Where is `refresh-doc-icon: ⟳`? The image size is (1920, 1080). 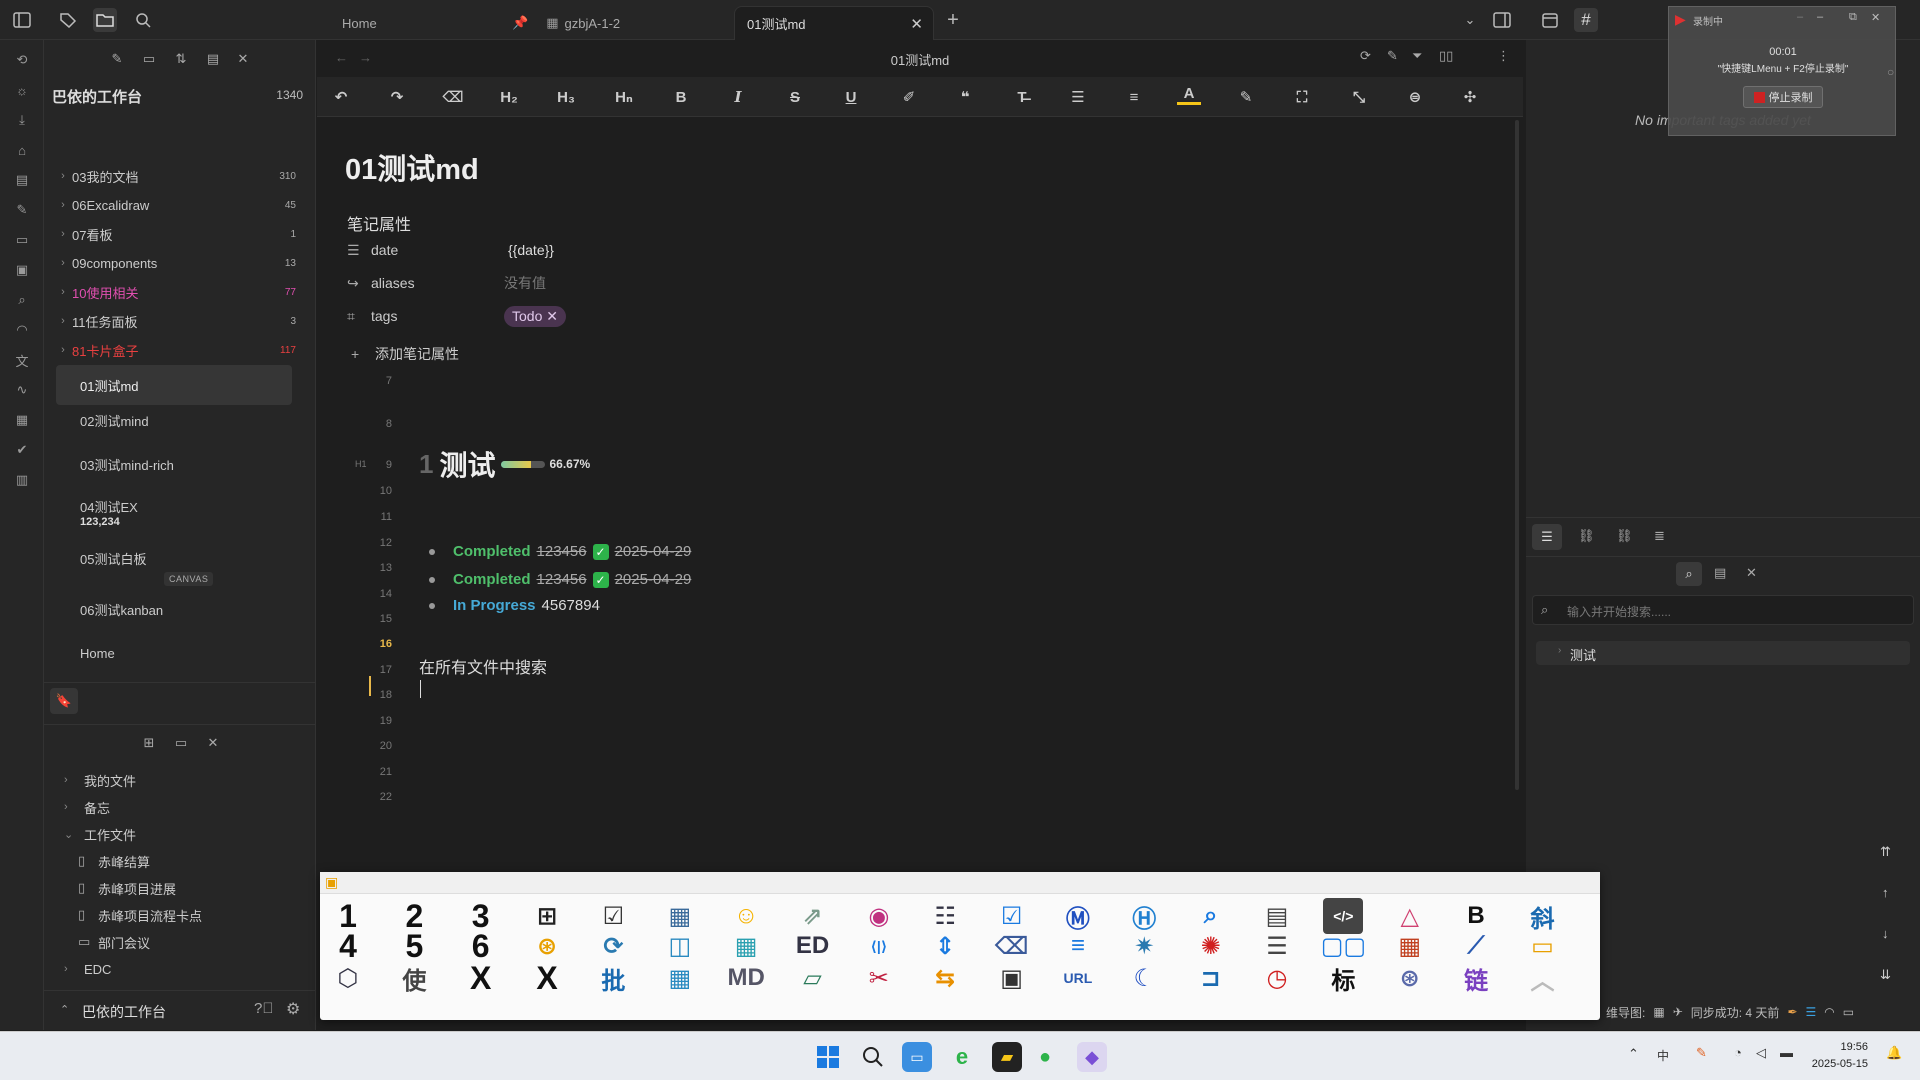
refresh-doc-icon: ⟳ is located at coordinates (613, 946).